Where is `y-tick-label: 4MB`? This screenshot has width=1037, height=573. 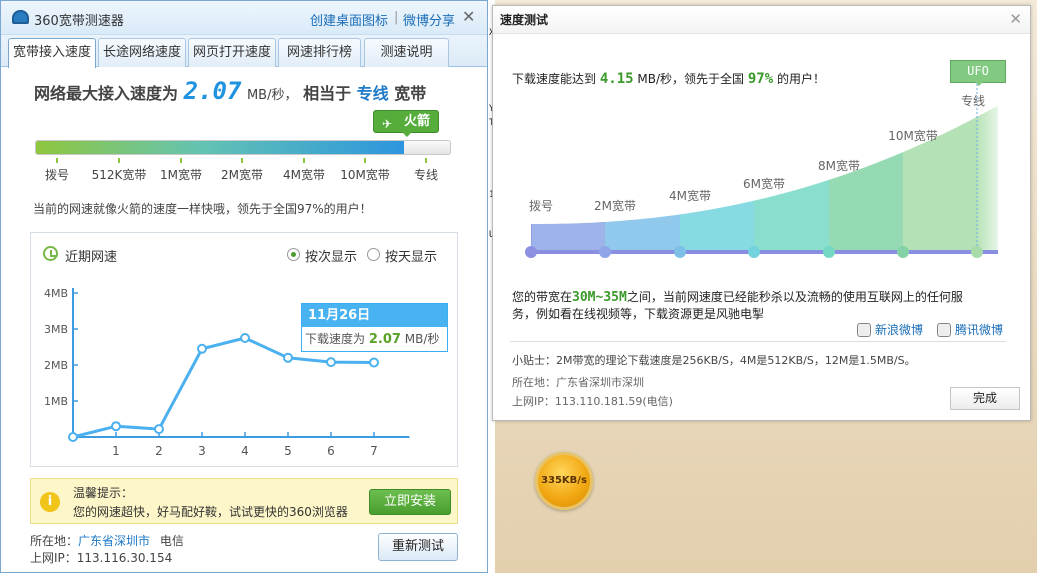 y-tick-label: 4MB is located at coordinates (56, 293).